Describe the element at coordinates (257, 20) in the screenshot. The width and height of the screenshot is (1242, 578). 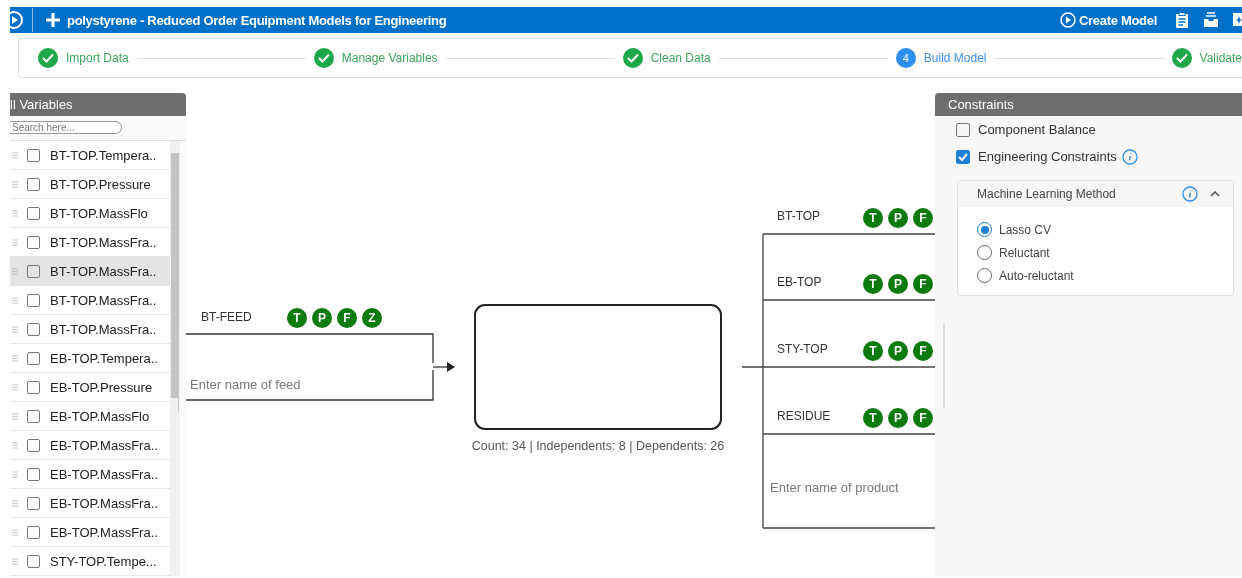
I see `app-title: polystyrene - Reduced Order Equipment Models for Engineering` at that location.